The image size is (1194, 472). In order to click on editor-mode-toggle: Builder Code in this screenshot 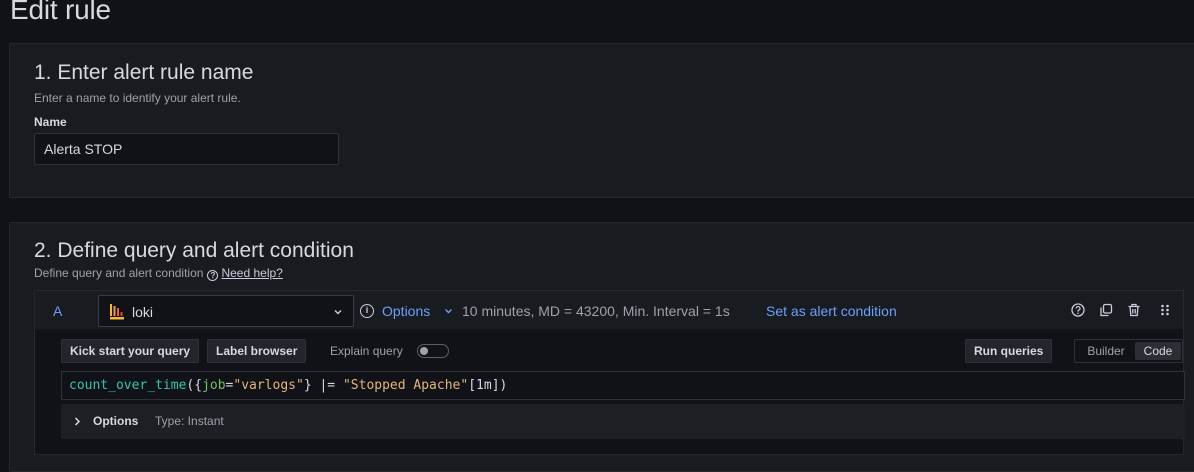, I will do `click(1128, 351)`.